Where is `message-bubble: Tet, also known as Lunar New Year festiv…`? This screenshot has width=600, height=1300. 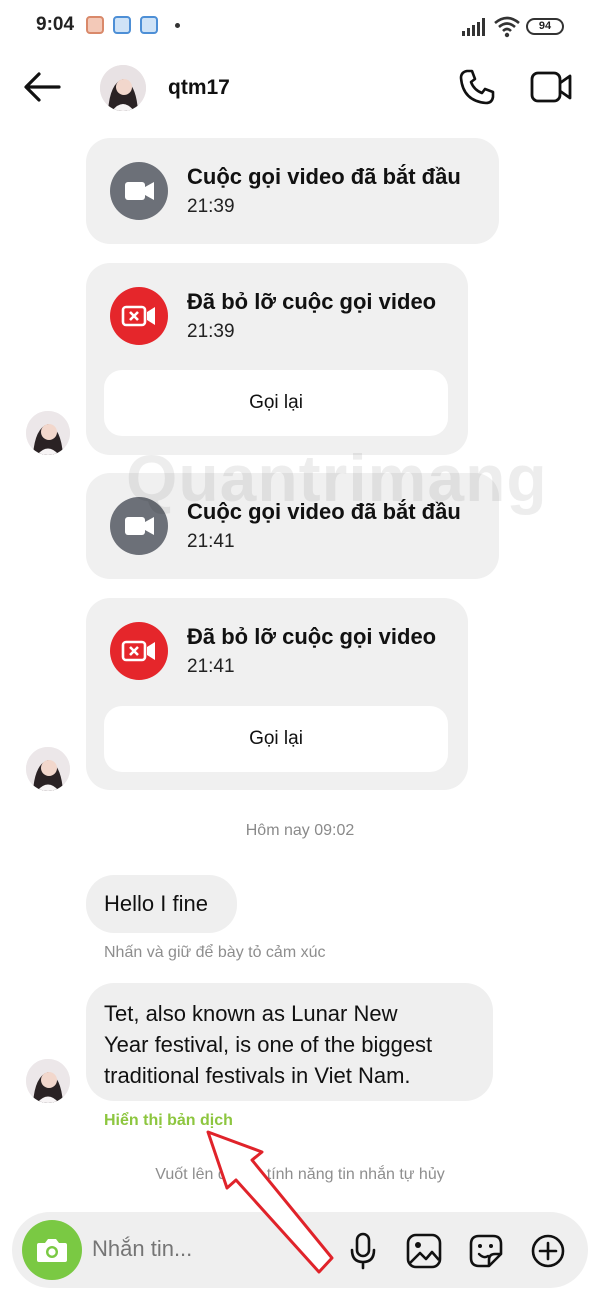
message-bubble: Tet, also known as Lunar New Year festiv… is located at coordinates (289, 1042).